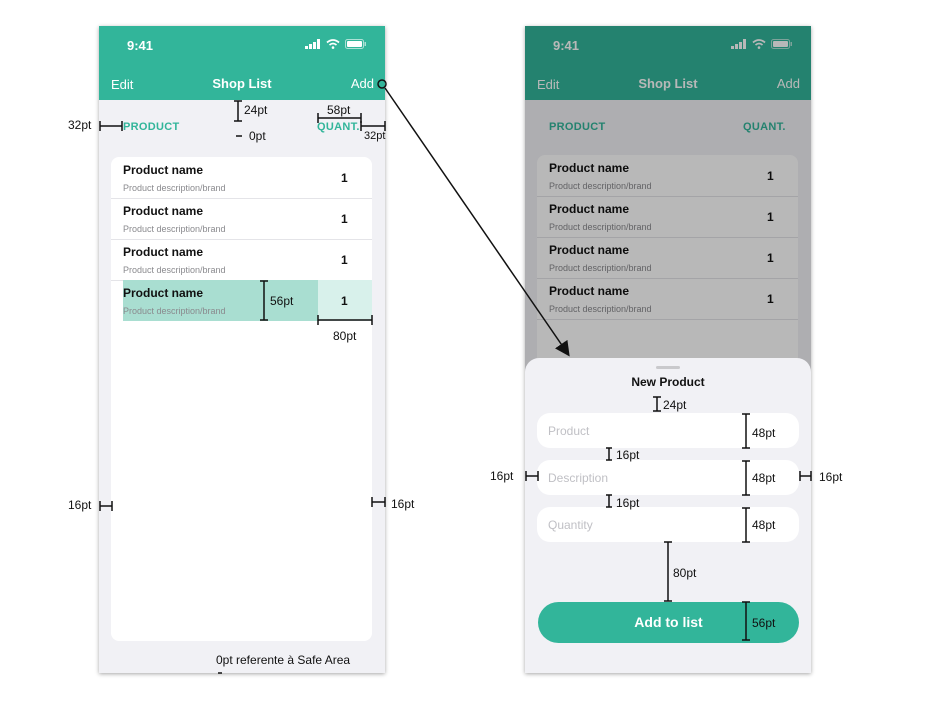 The image size is (938, 702). I want to click on spec-label: 0pt, so click(257, 136).